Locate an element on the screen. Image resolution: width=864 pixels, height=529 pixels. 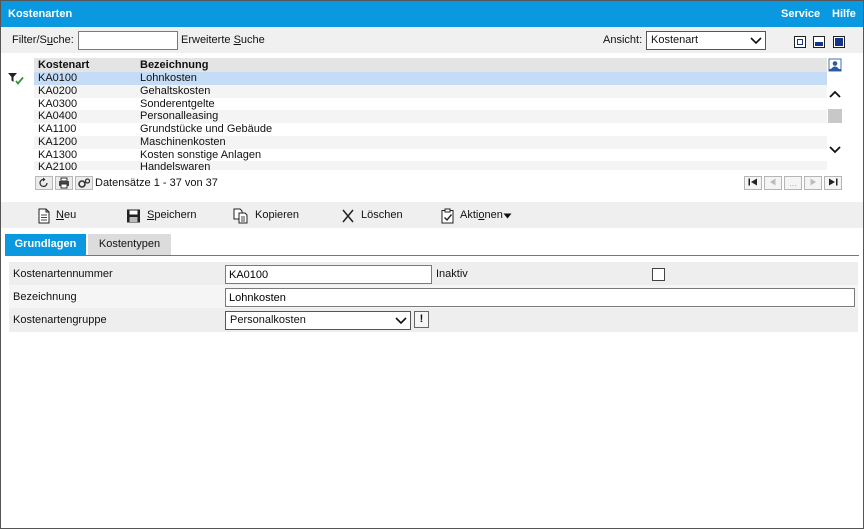
delete-button: Löschen is located at coordinates (376, 216).